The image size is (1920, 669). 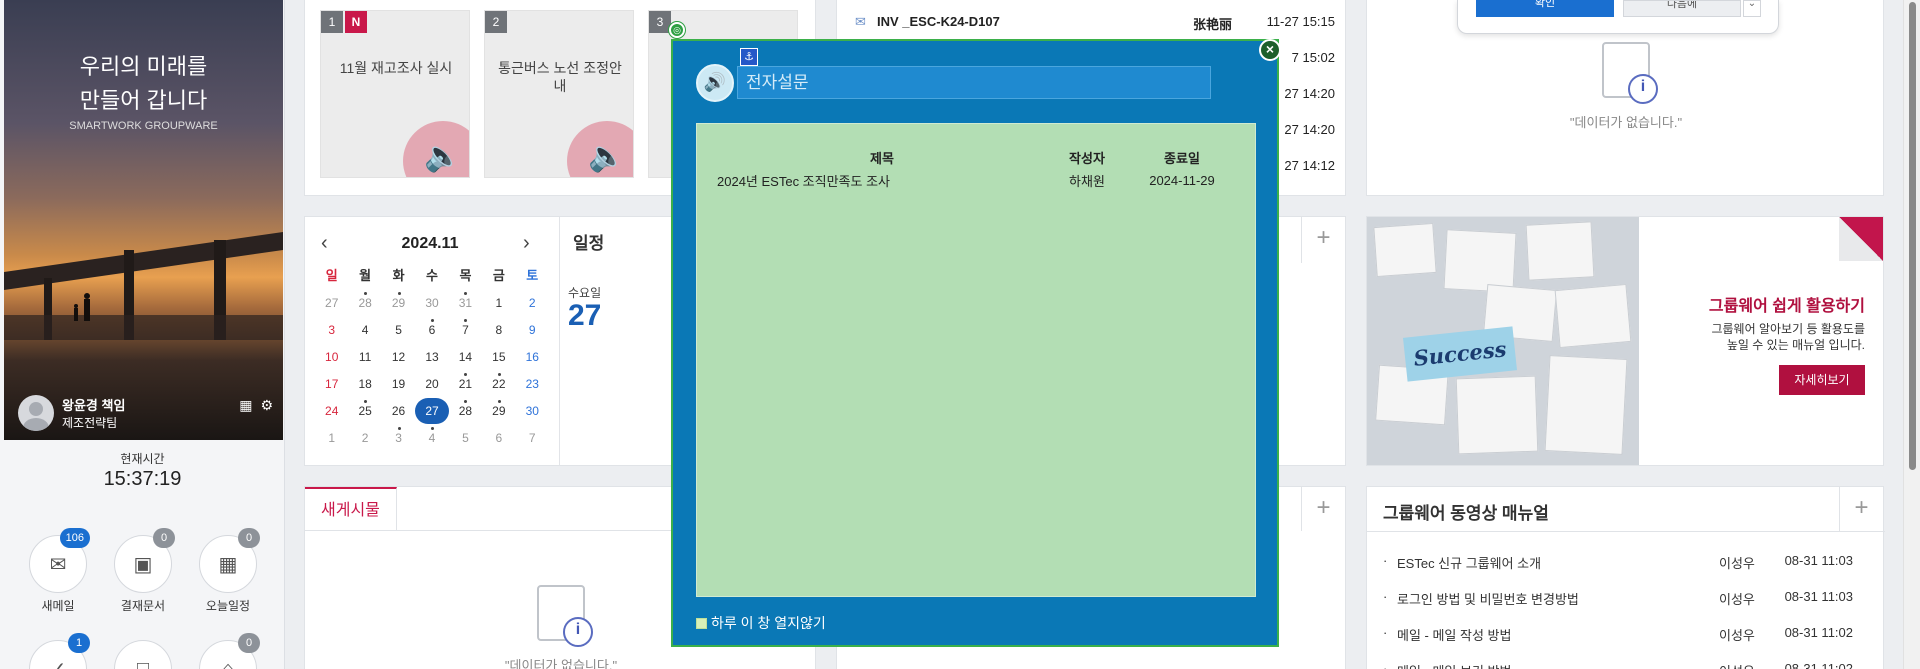 What do you see at coordinates (974, 82) in the screenshot?
I see `popup-title: 전자설문` at bounding box center [974, 82].